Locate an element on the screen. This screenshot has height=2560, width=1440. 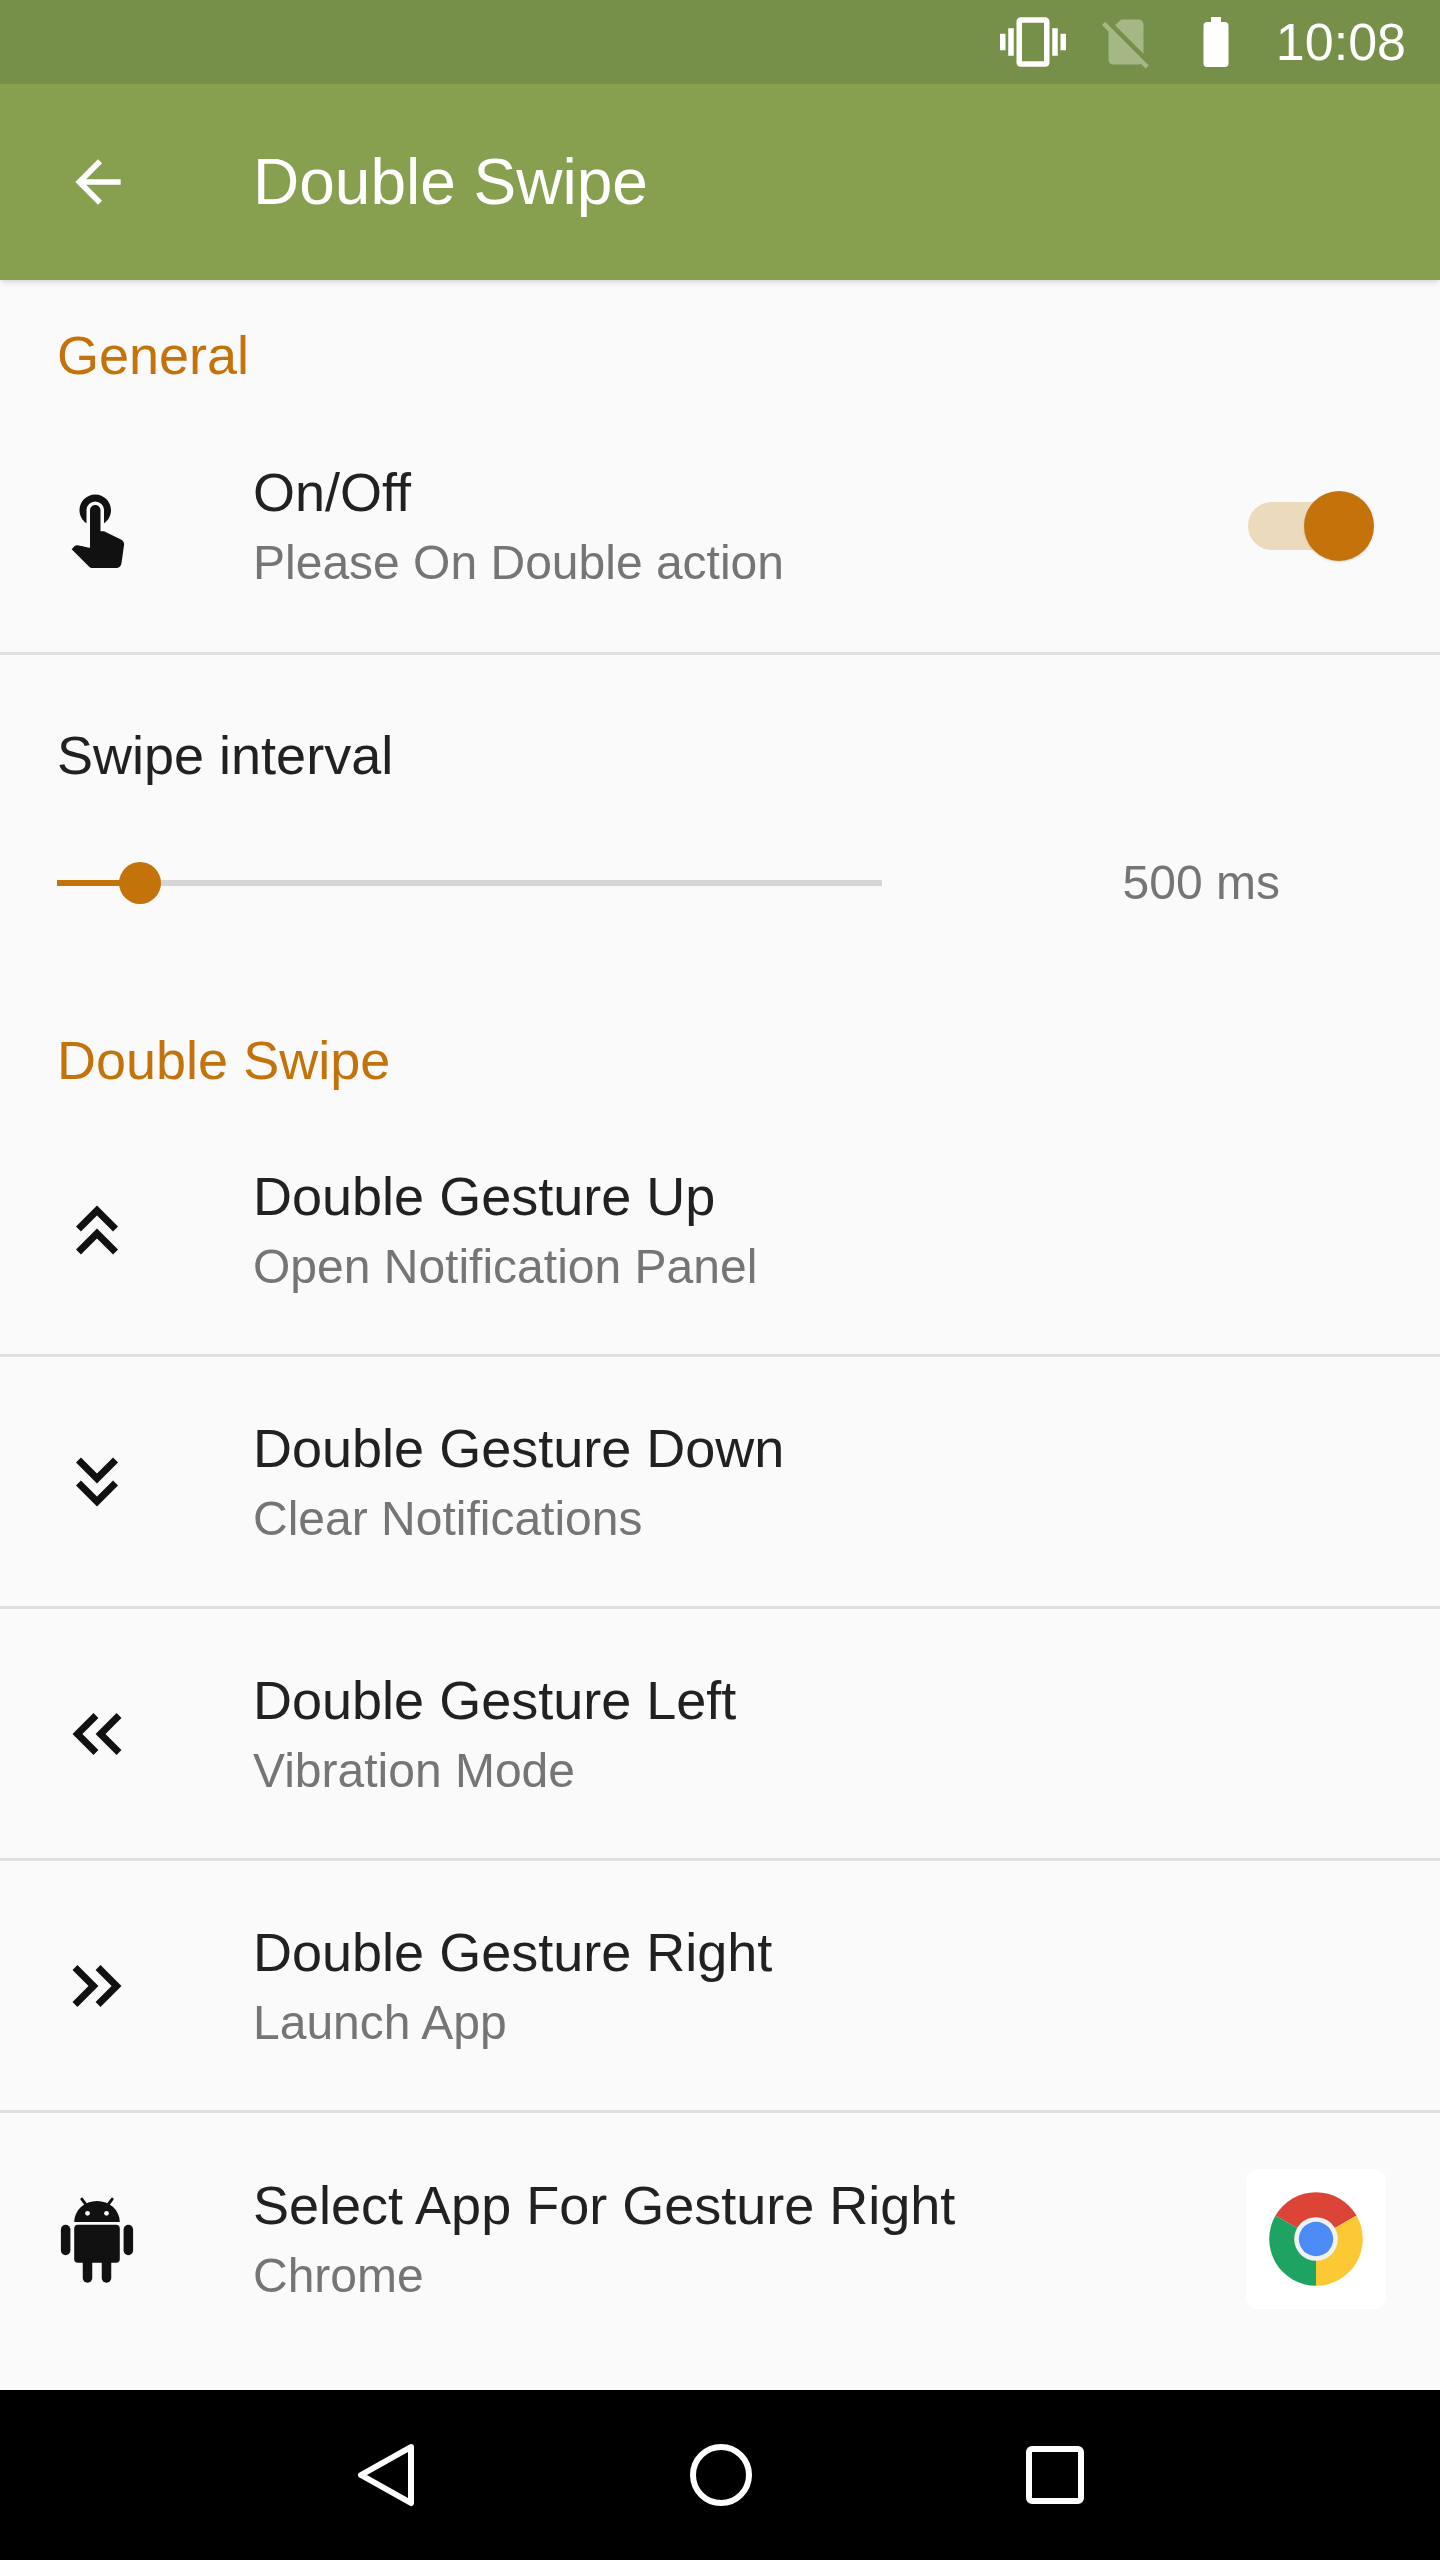
setting-title: On/Off is located at coordinates (333, 492).